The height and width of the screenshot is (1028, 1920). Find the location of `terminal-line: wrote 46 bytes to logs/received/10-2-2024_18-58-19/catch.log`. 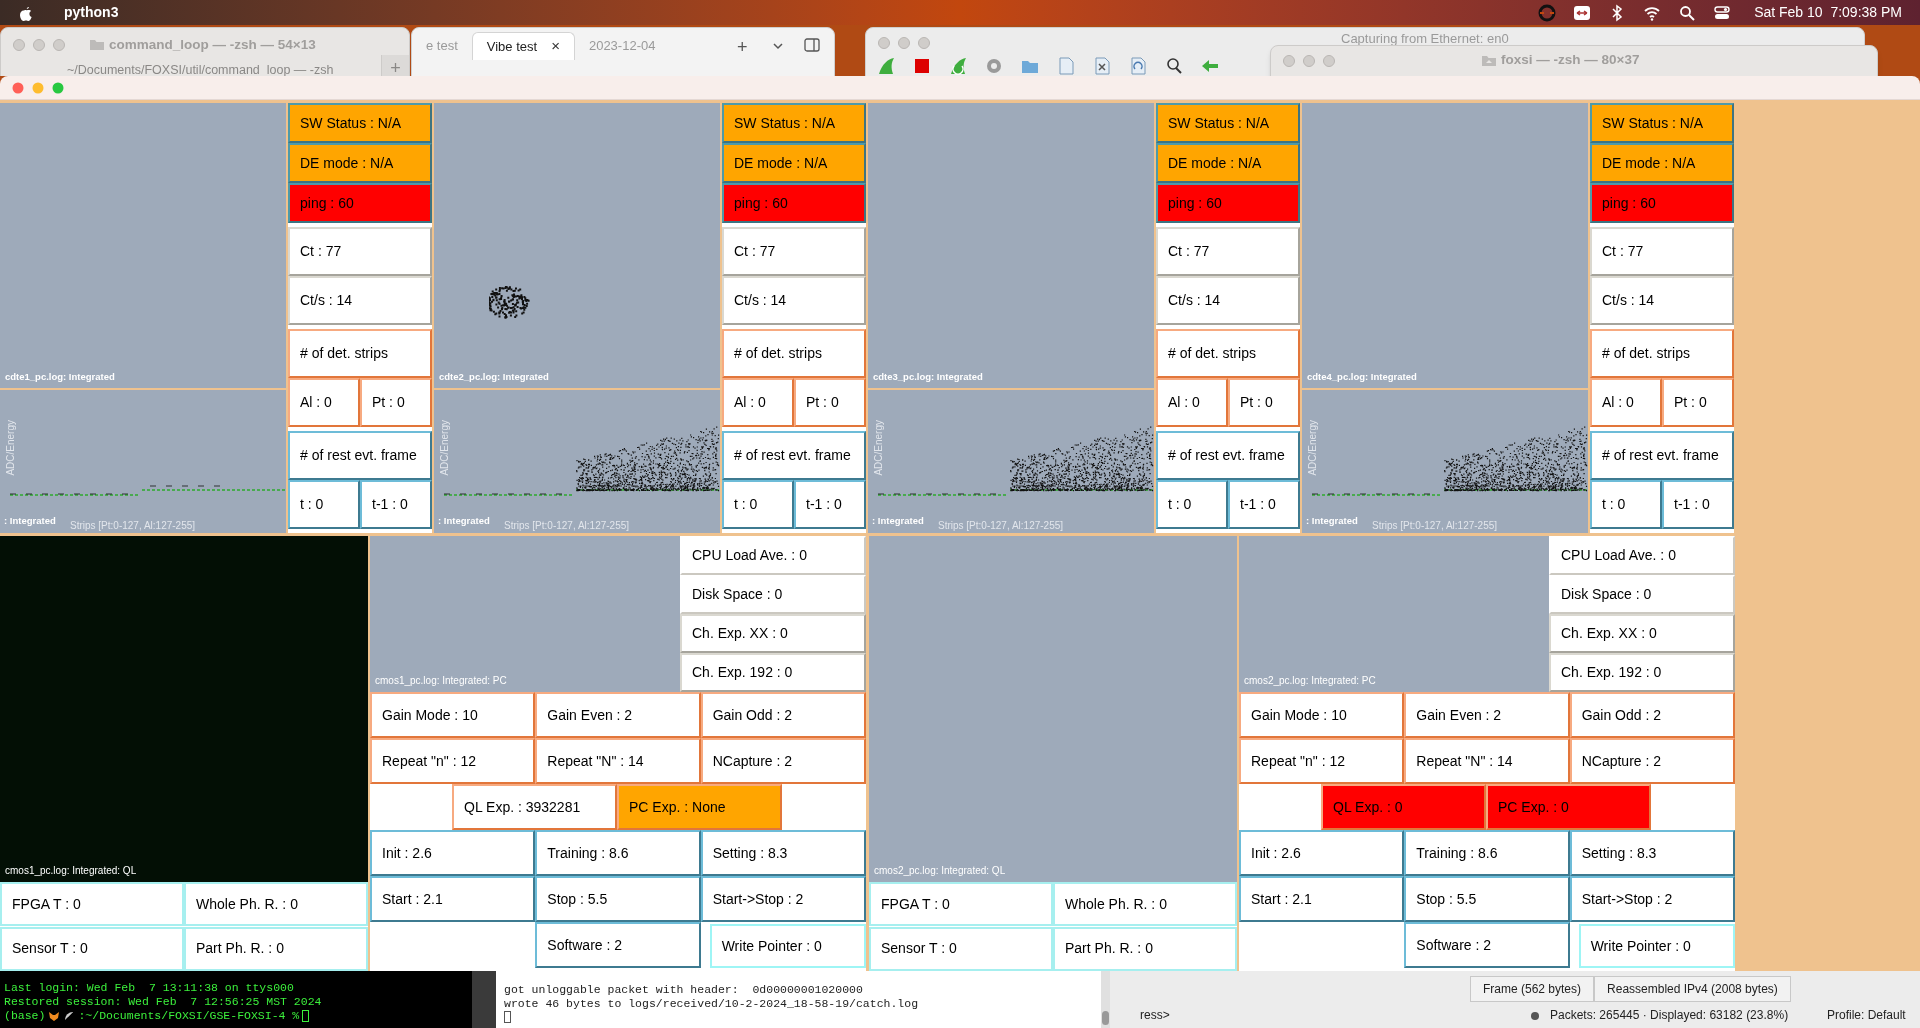

terminal-line: wrote 46 bytes to logs/received/10-2-2024_18-58-19/catch.log is located at coordinates (712, 1004).